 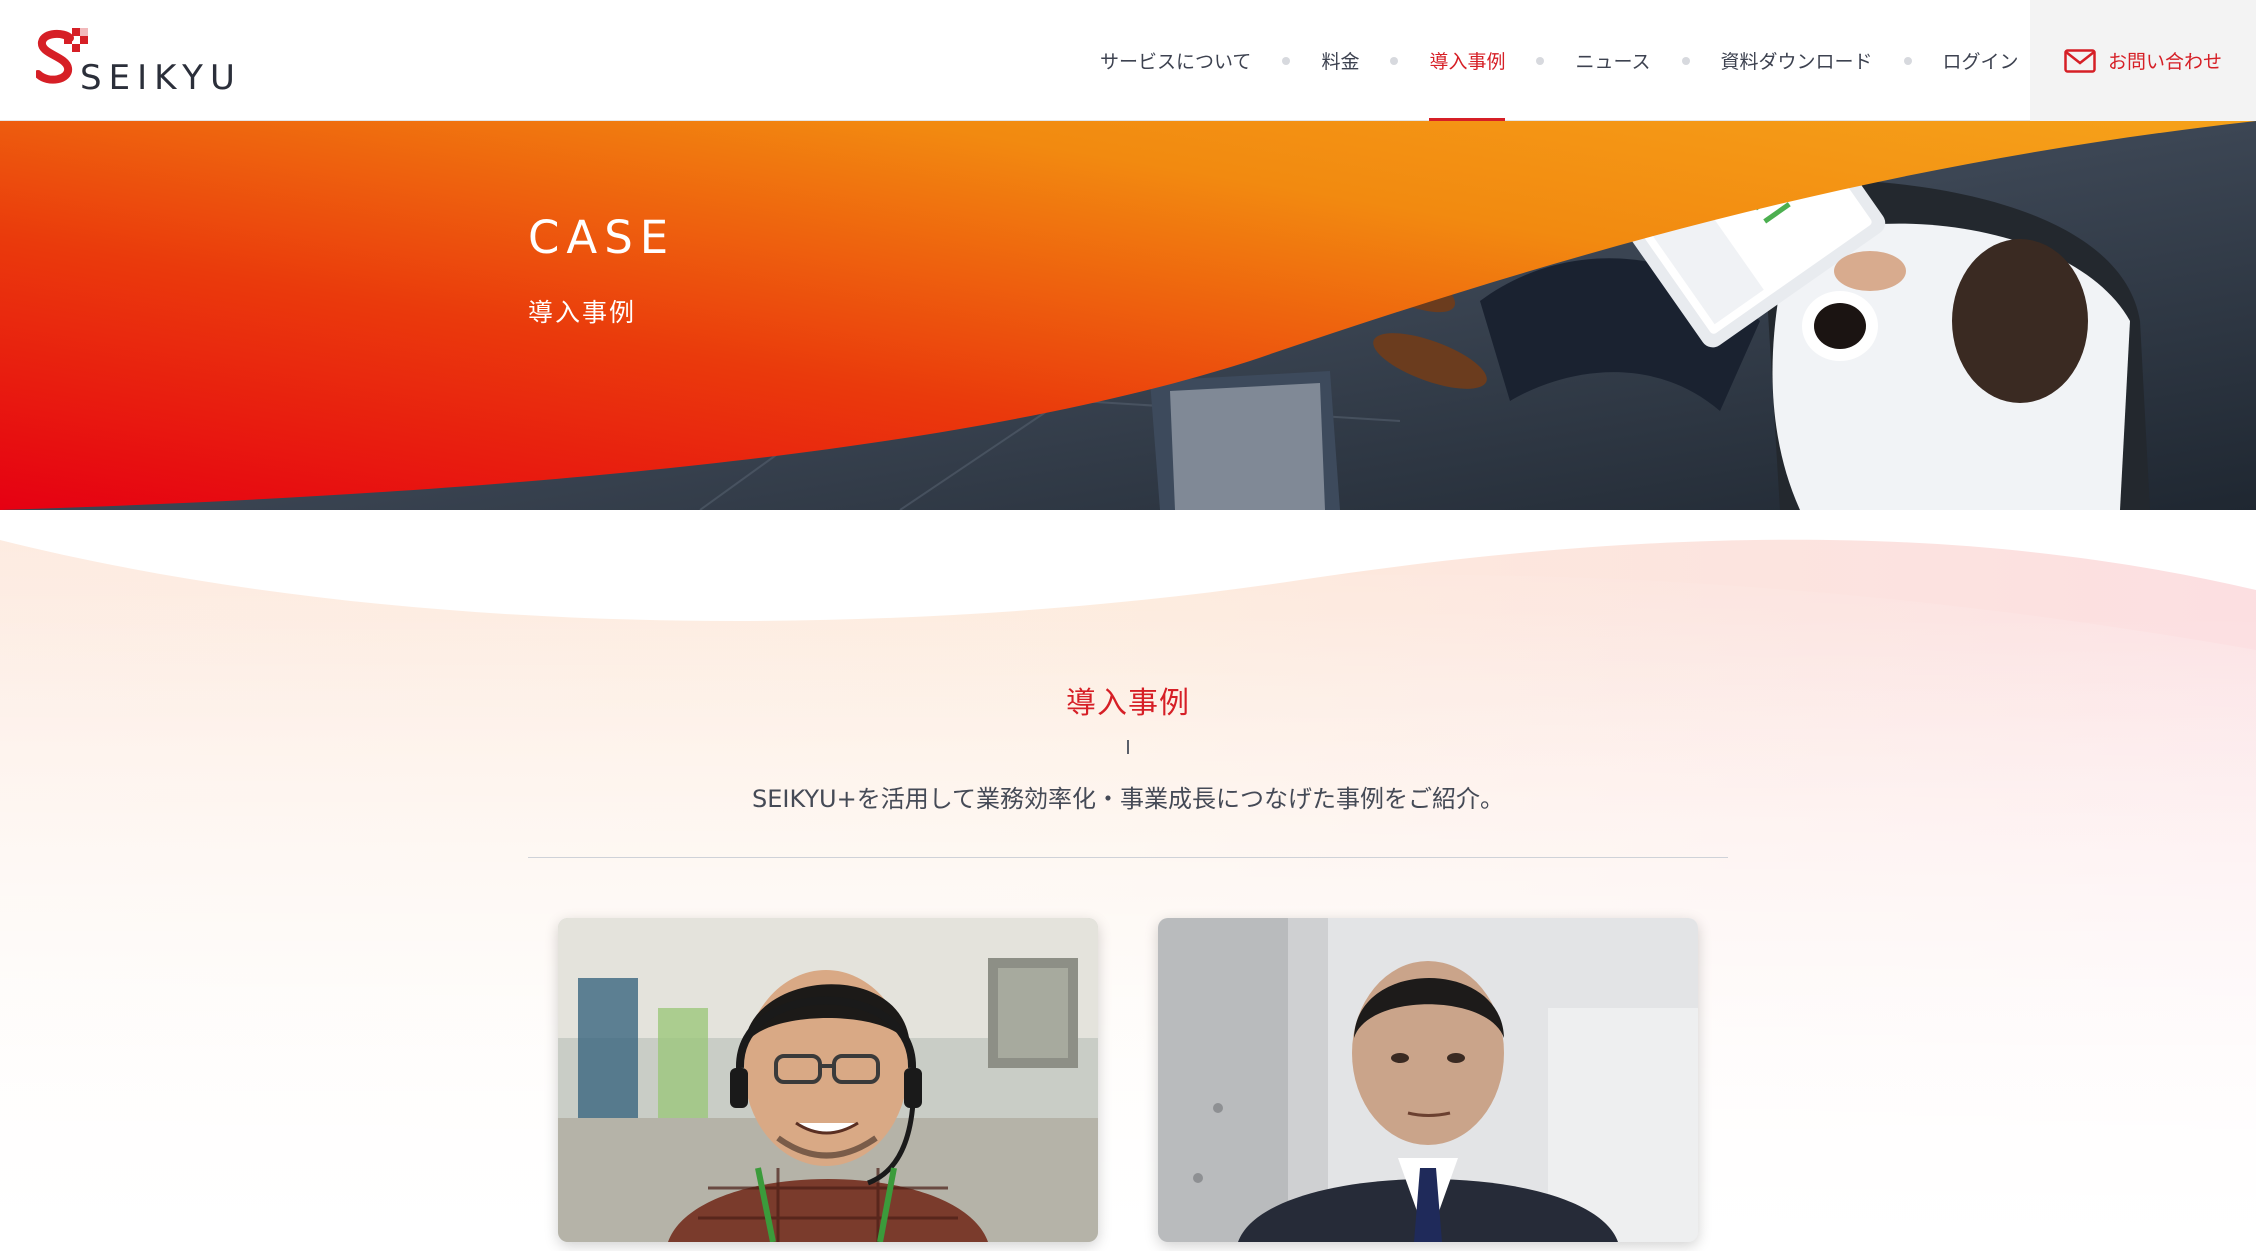 I want to click on nav-item-news: ニュース, so click(x=1612, y=60).